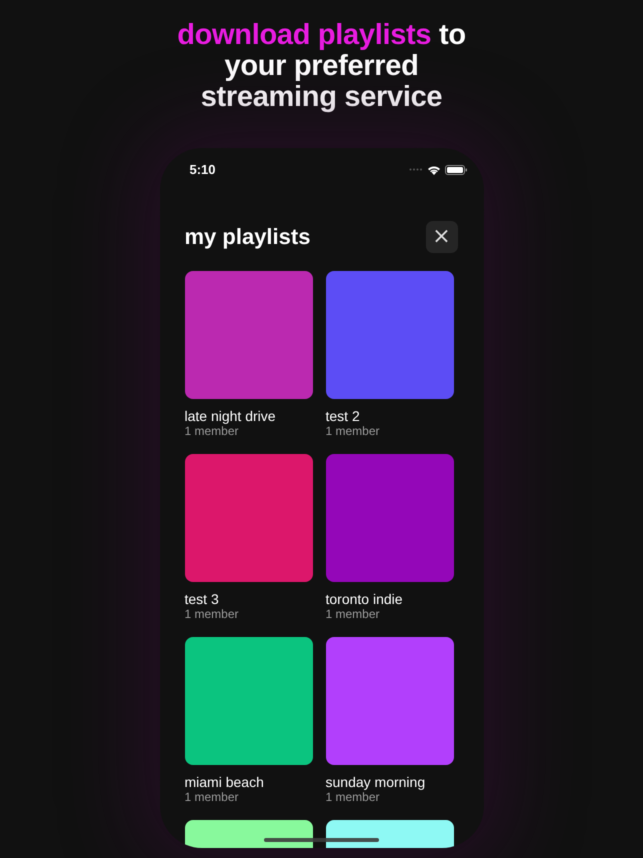 The image size is (643, 858). Describe the element at coordinates (224, 782) in the screenshot. I see `playlist-name: miami beach` at that location.